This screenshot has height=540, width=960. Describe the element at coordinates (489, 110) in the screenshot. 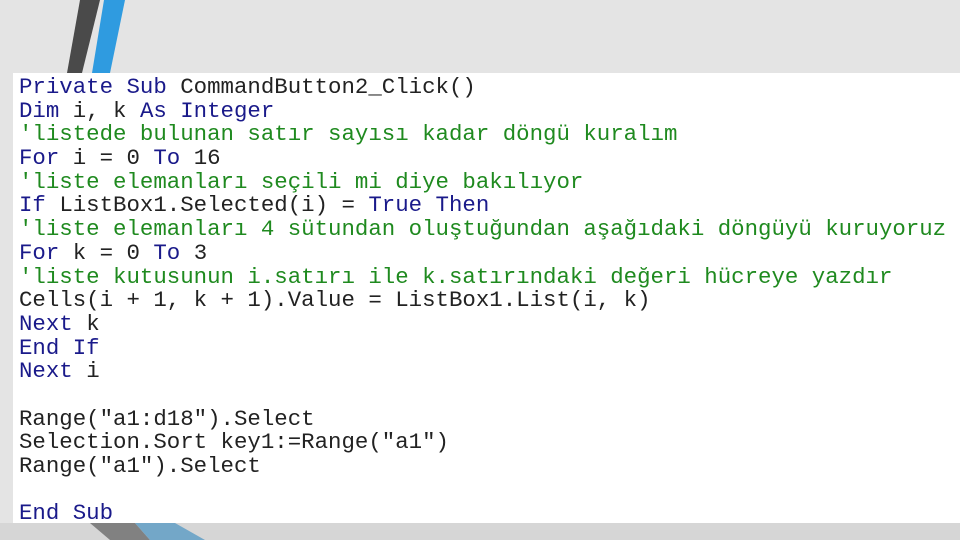

I see `code-line: Dim i, k As Integer` at that location.